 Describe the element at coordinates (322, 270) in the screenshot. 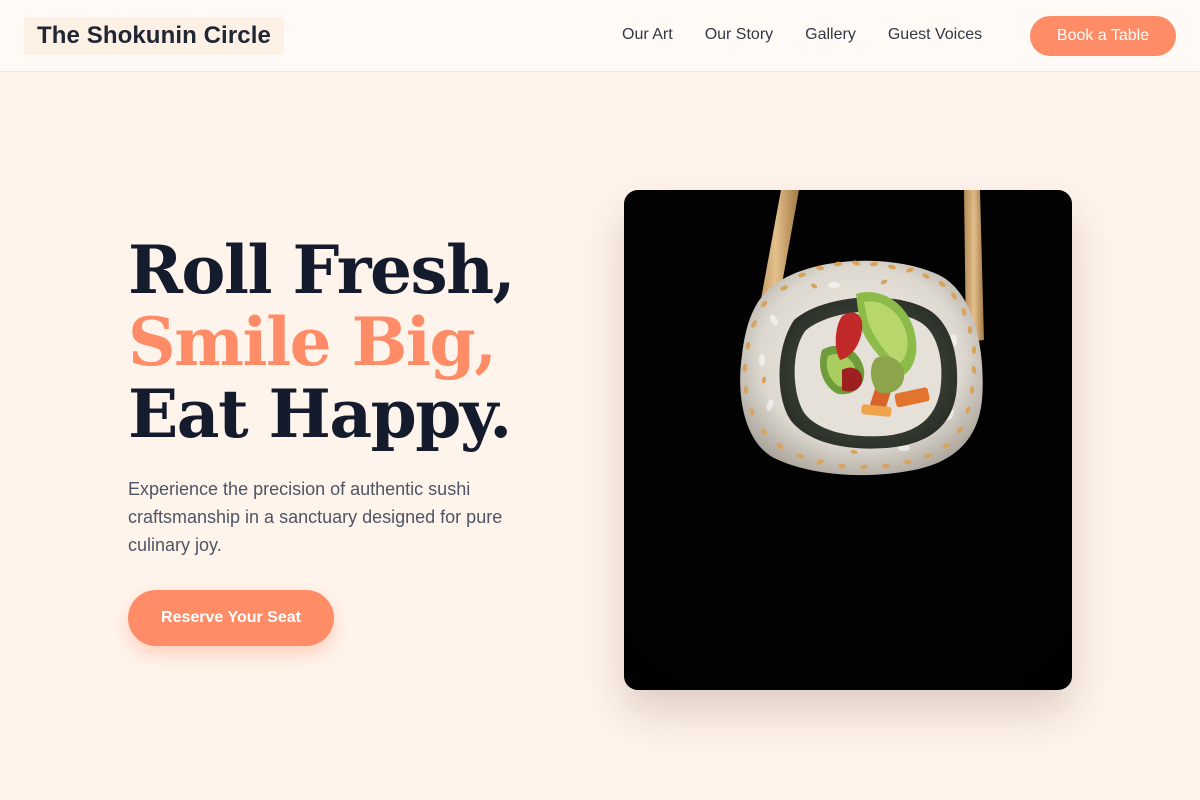

I see `hero-title-line-1: Roll Fresh,` at that location.